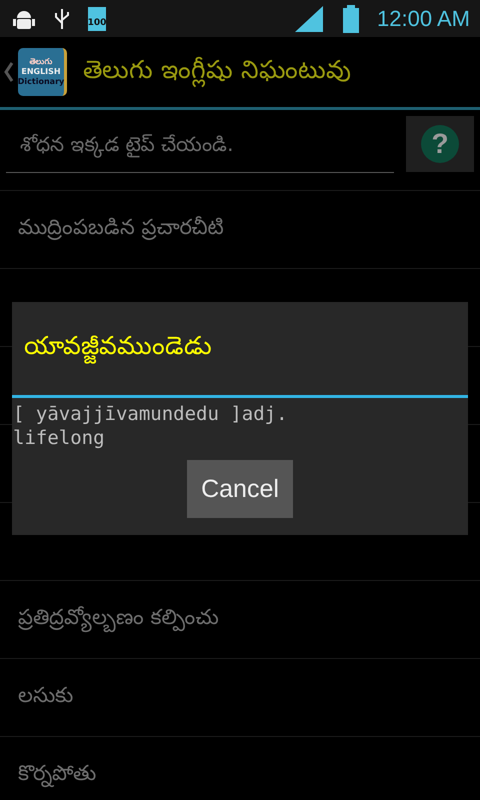  Describe the element at coordinates (240, 230) in the screenshot. I see `list-item: ముద్రింపబడిన ప్రచారచీటి` at that location.